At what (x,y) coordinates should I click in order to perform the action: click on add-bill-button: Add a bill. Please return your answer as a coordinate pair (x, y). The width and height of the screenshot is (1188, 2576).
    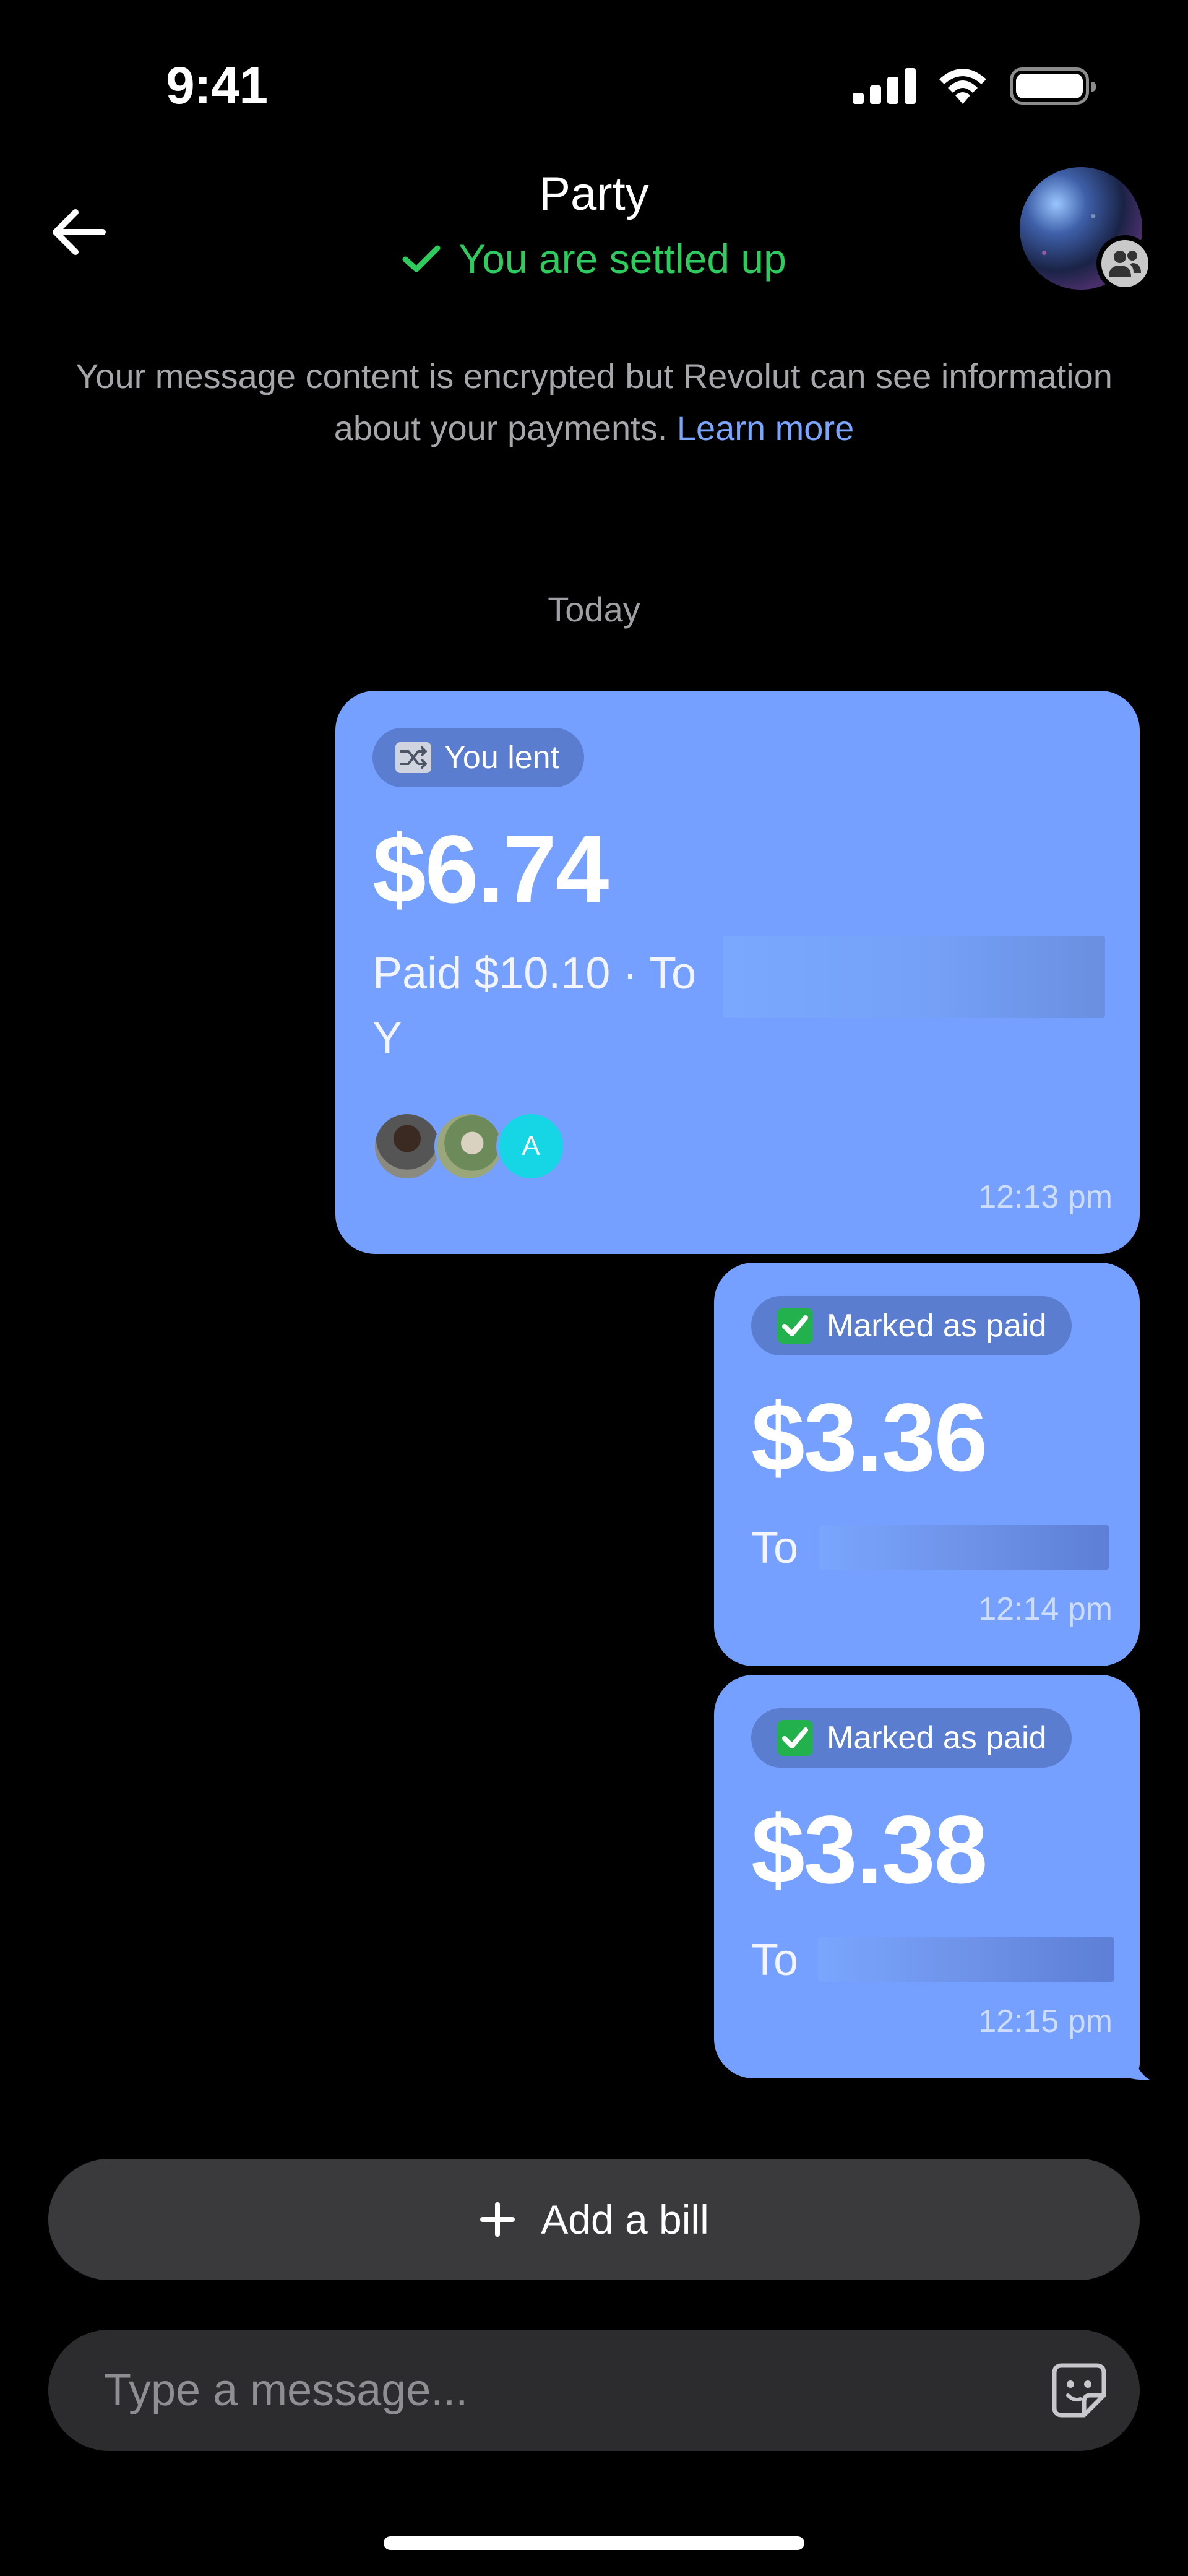
    Looking at the image, I should click on (594, 2219).